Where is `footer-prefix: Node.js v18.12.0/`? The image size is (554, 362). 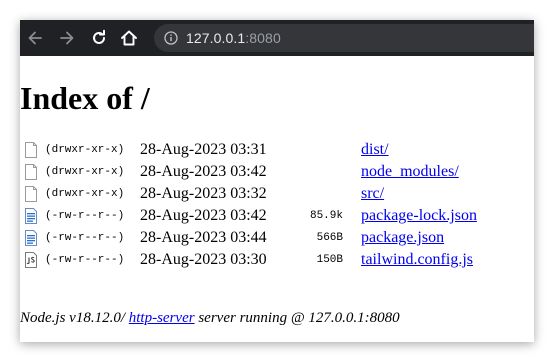
footer-prefix: Node.js v18.12.0/ is located at coordinates (74, 318).